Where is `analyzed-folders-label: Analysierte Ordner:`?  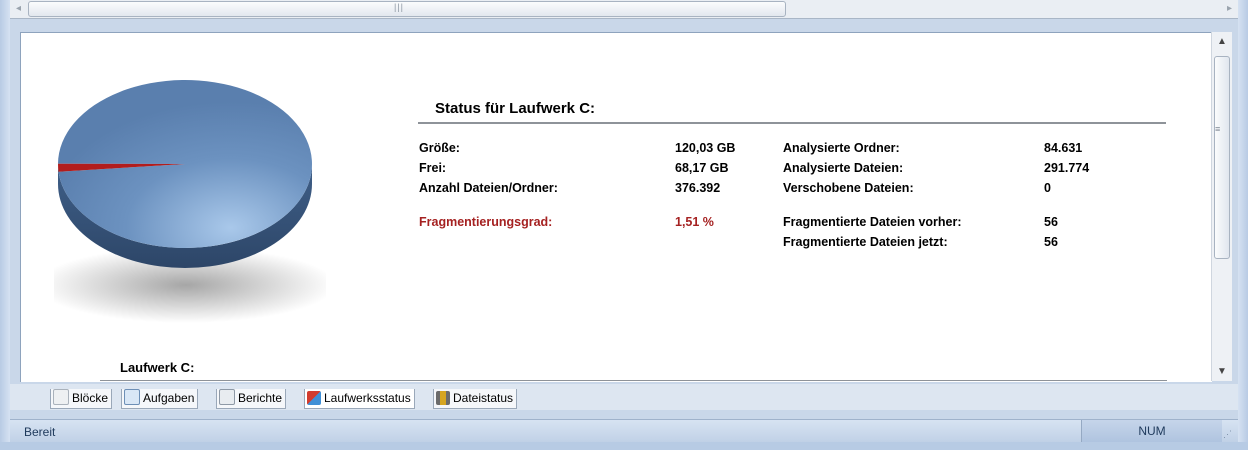
analyzed-folders-label: Analysierte Ordner: is located at coordinates (841, 148).